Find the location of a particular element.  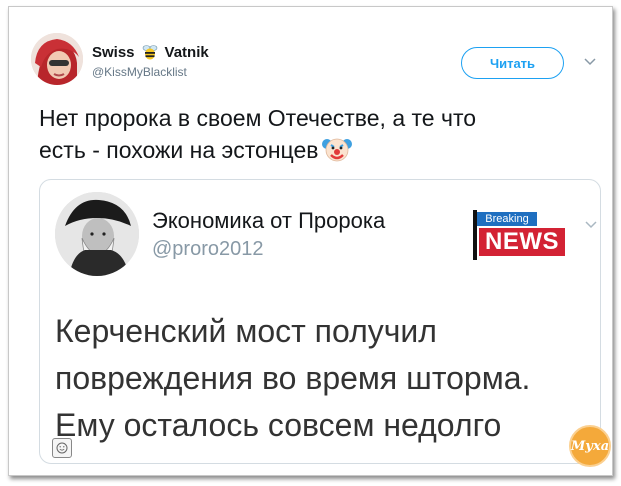

breaking-label: Breaking is located at coordinates (507, 219).